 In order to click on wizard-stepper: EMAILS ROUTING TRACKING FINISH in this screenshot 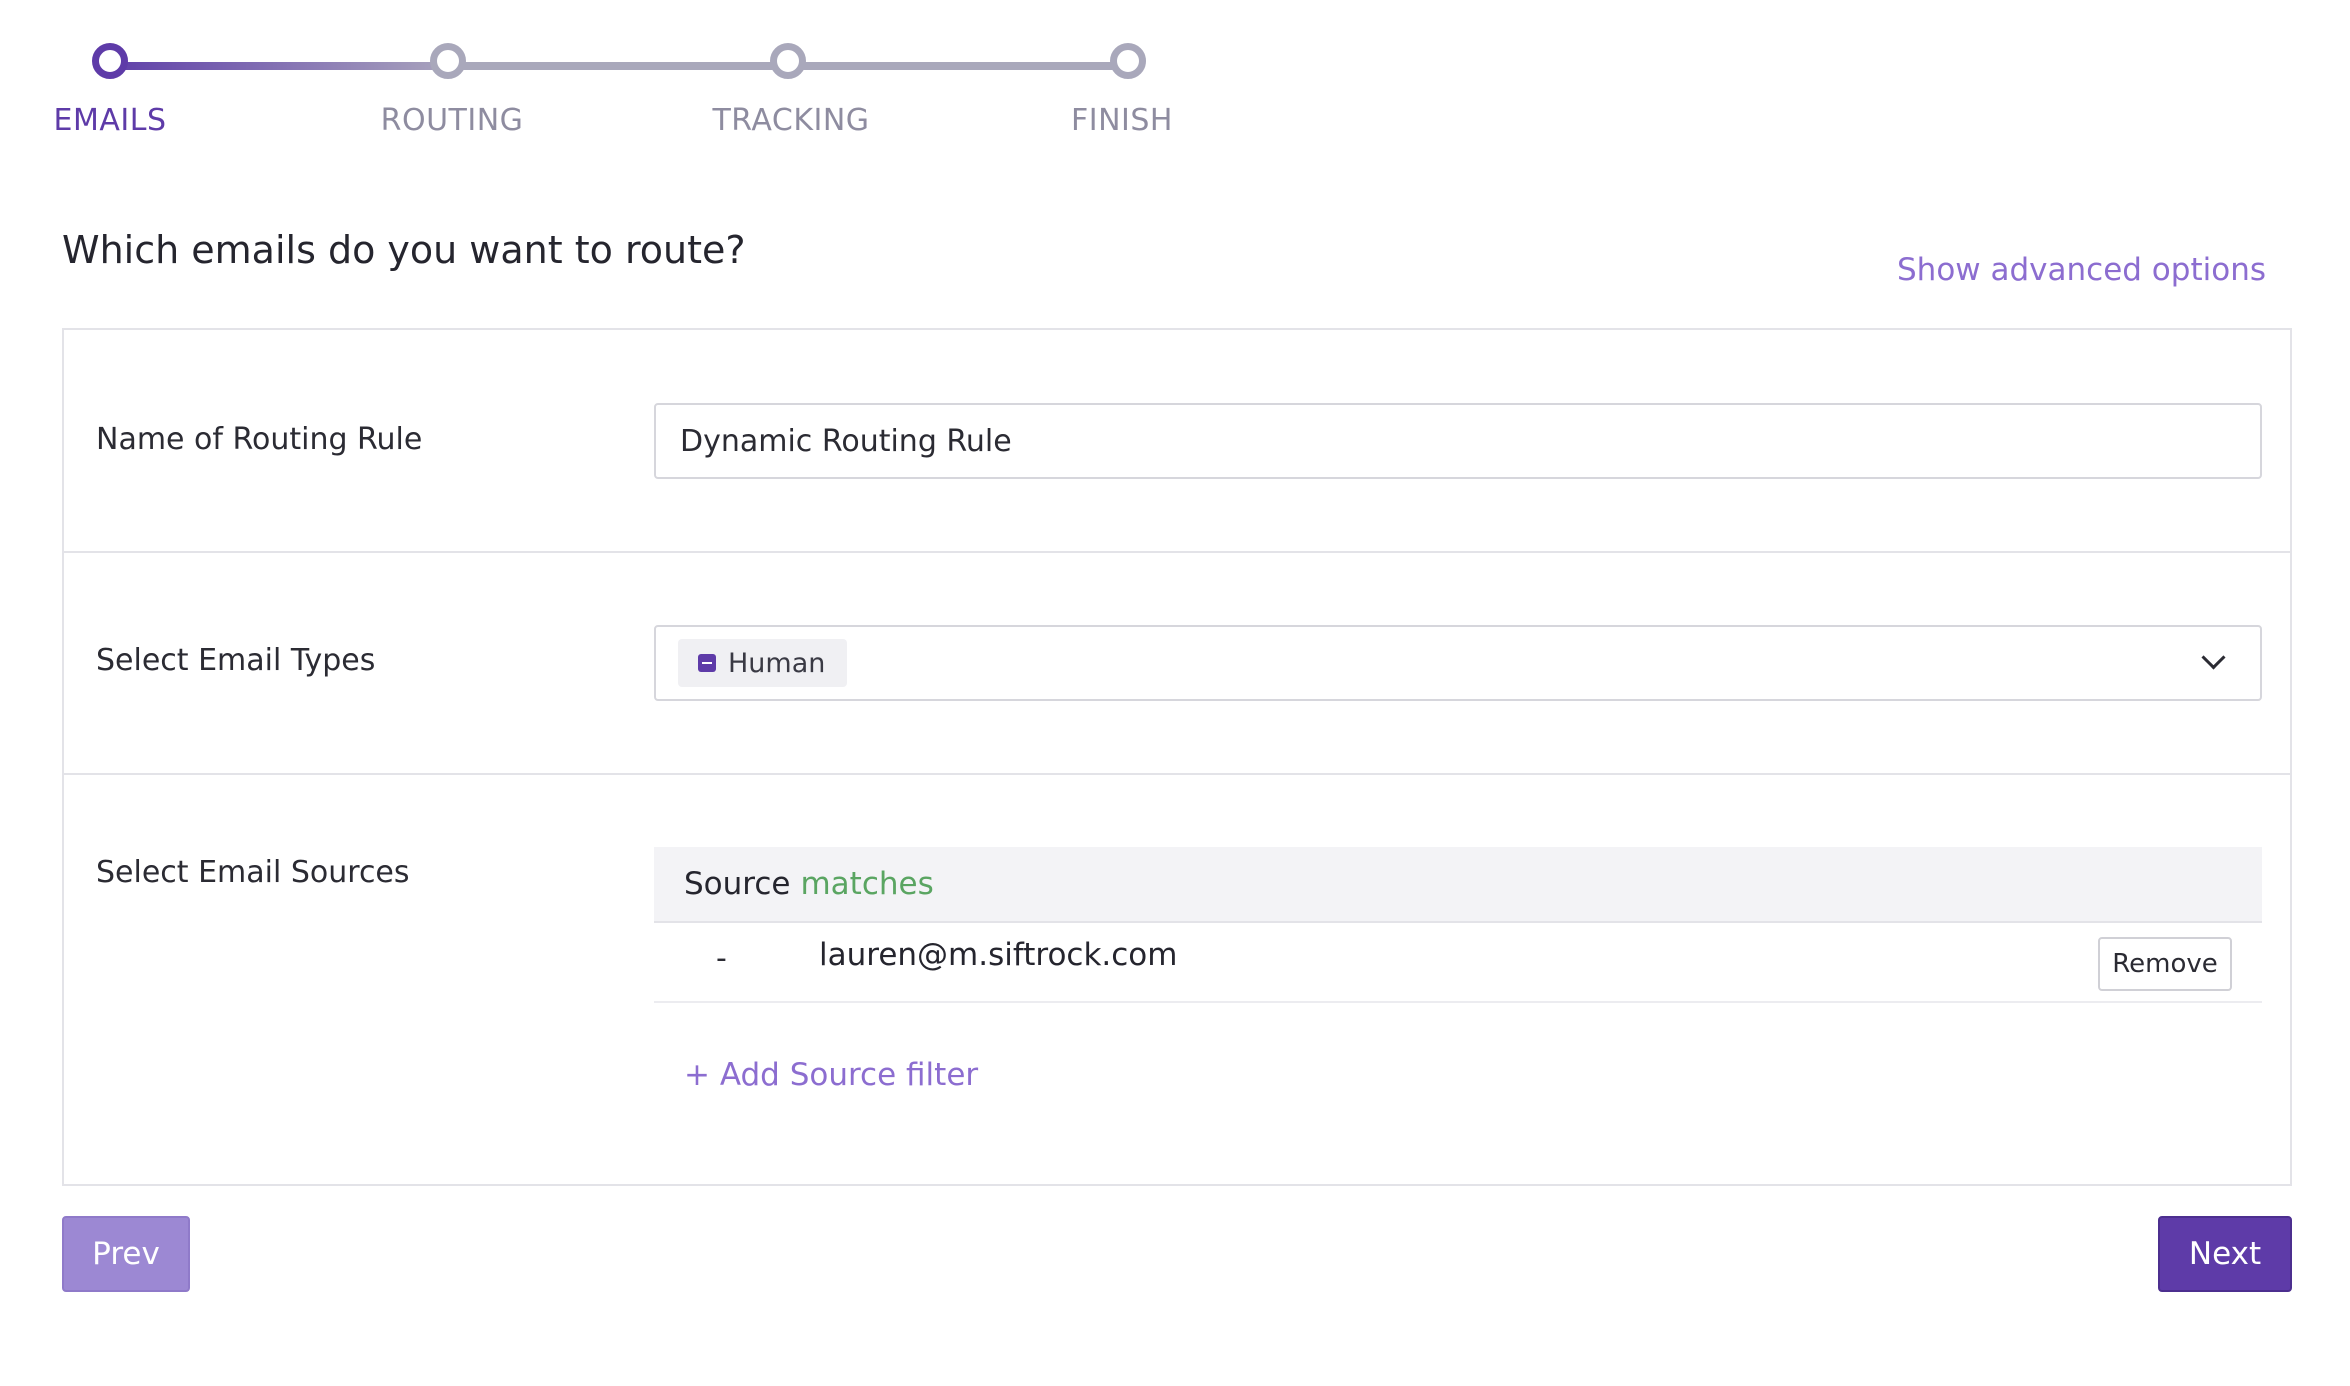, I will do `click(625, 80)`.